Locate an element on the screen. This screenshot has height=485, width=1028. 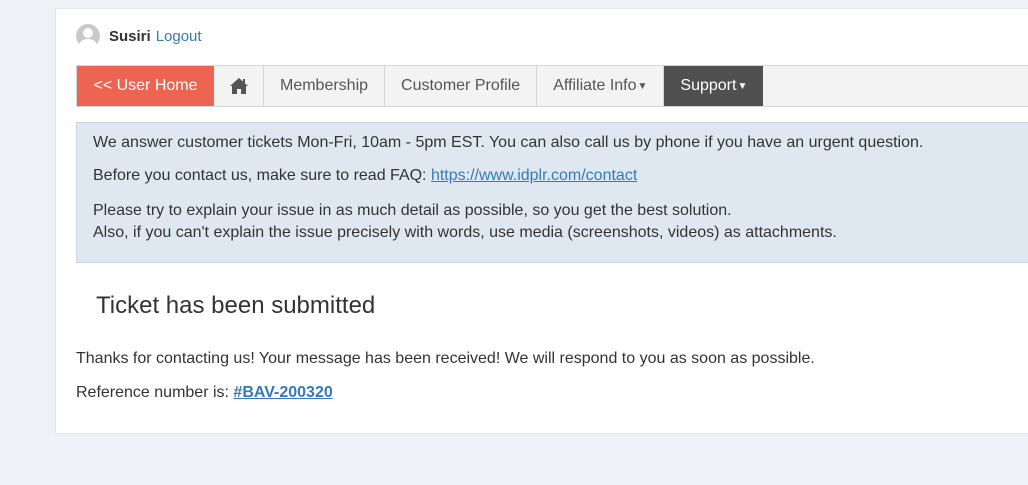
tab-membership: Membership is located at coordinates (325, 86).